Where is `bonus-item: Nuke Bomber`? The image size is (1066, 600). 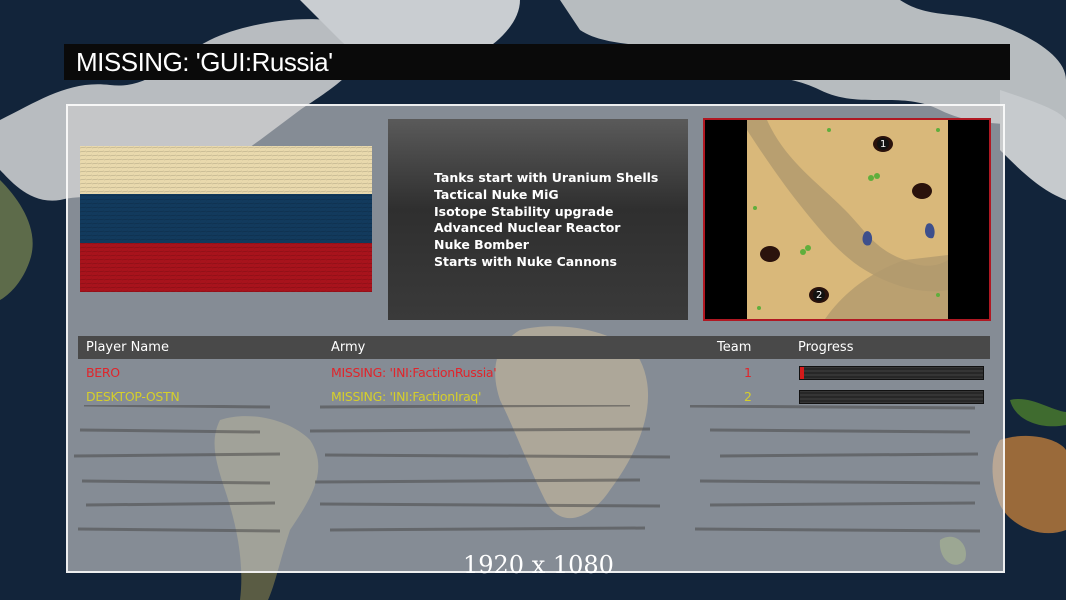 bonus-item: Nuke Bomber is located at coordinates (481, 245).